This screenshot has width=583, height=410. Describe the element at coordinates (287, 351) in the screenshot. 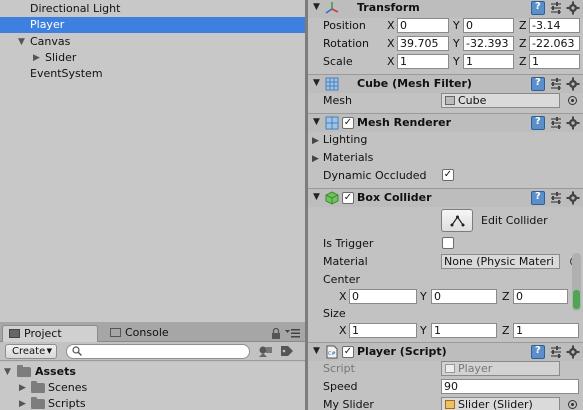

I see `search-by-label-icon` at that location.